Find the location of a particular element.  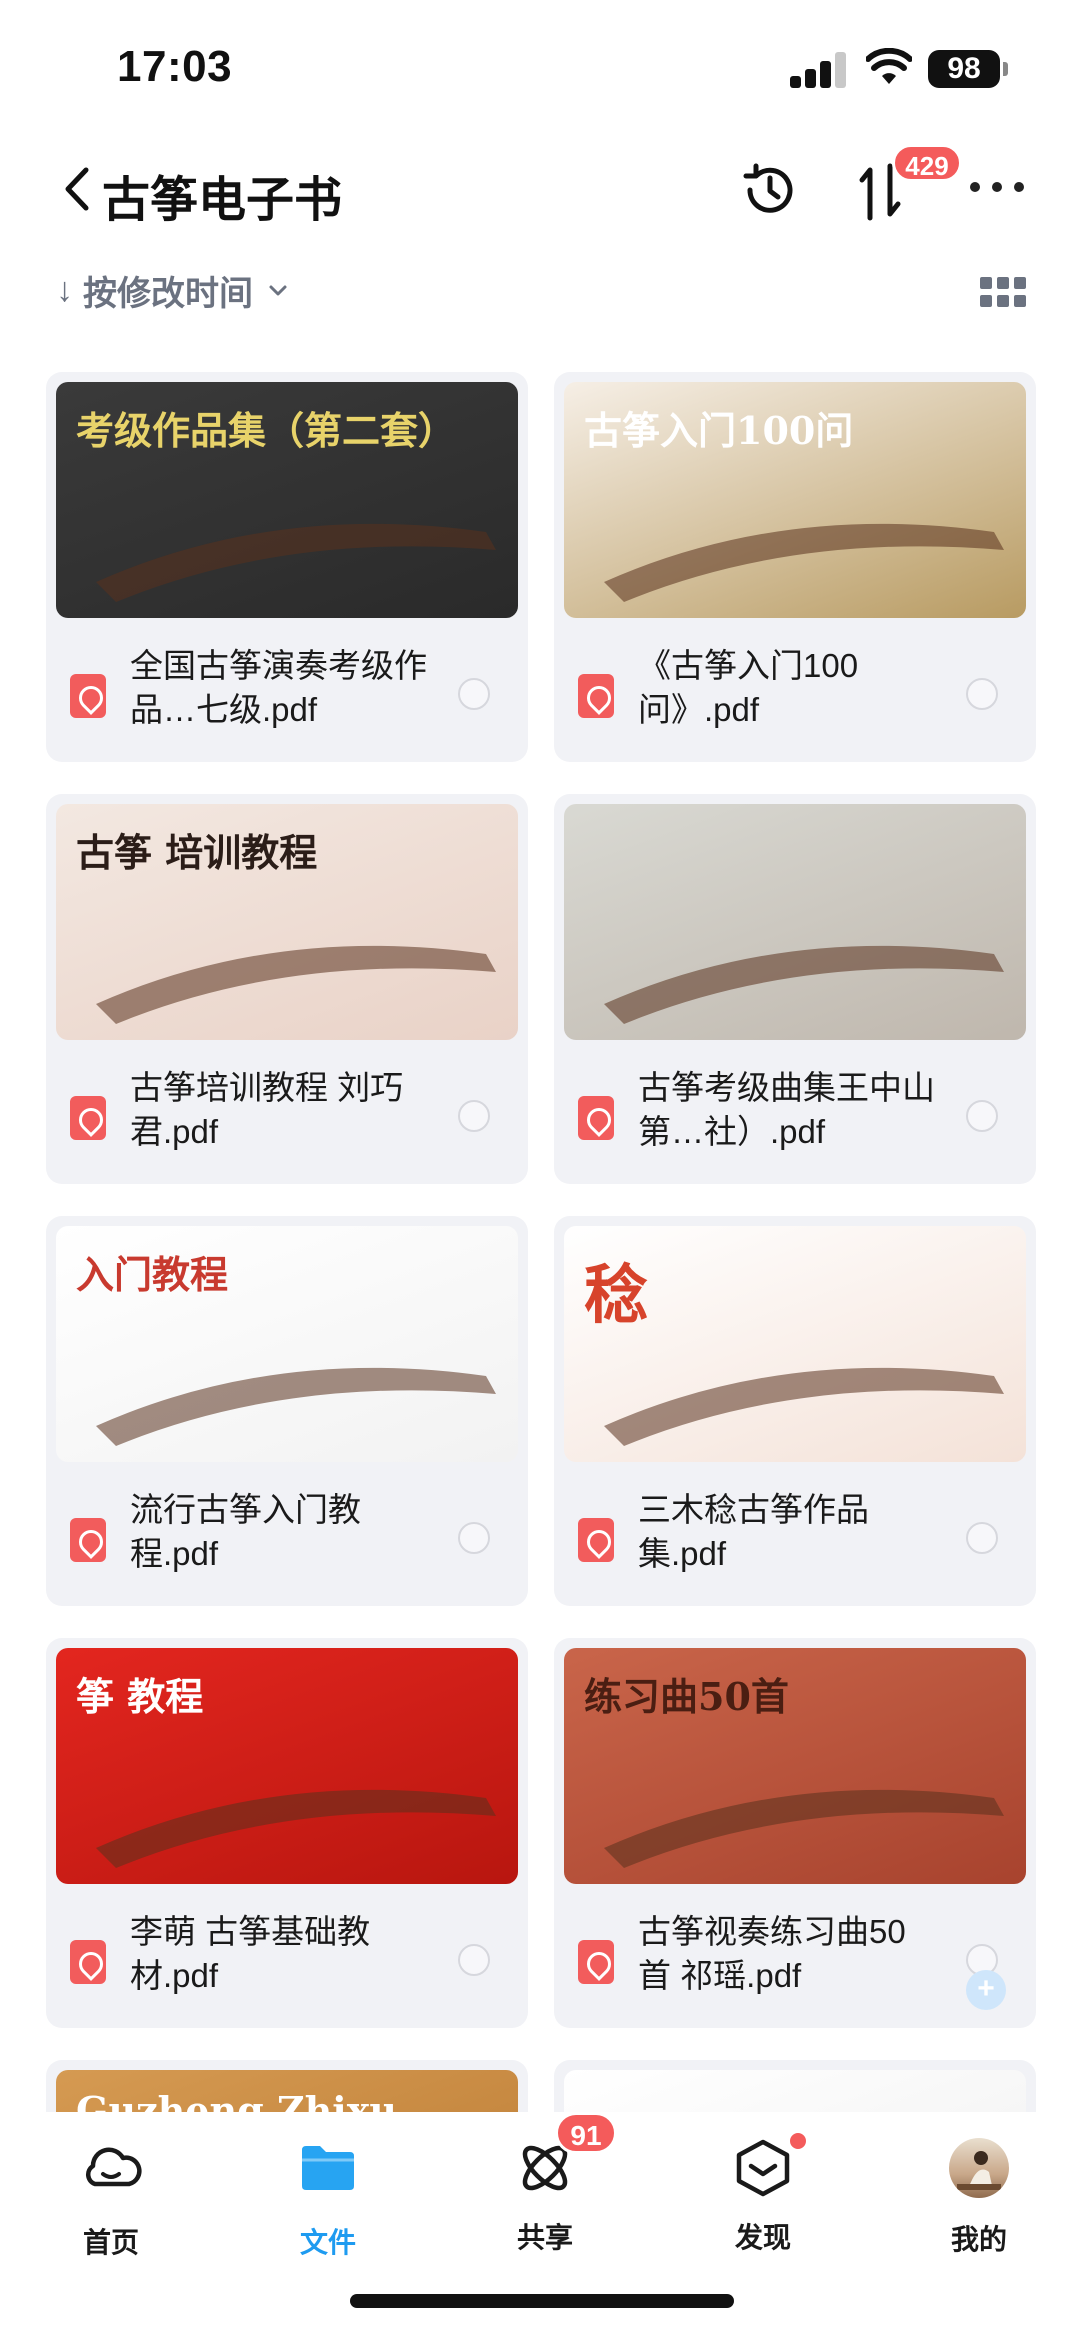

sort-direction-icon: ↓ is located at coordinates (64, 289).